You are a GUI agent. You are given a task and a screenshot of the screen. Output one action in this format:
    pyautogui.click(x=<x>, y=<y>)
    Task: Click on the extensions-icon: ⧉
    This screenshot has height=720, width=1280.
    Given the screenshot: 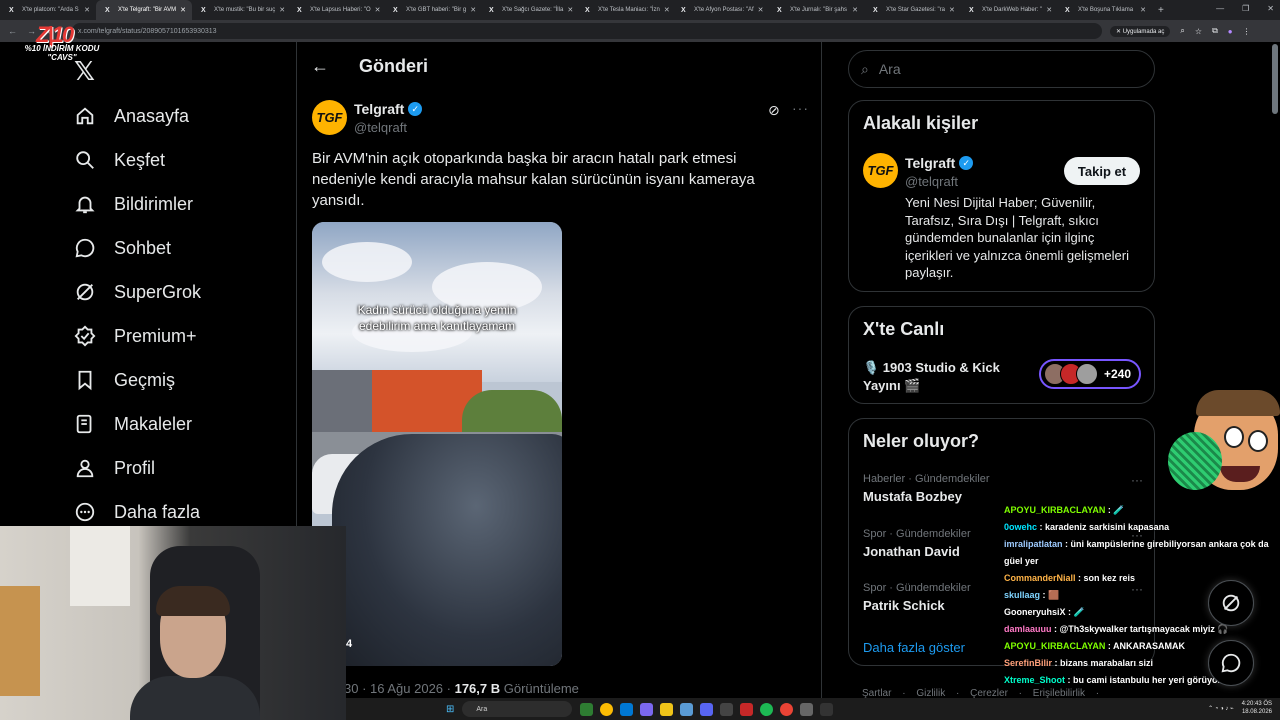 What is the action you would take?
    pyautogui.click(x=1215, y=31)
    